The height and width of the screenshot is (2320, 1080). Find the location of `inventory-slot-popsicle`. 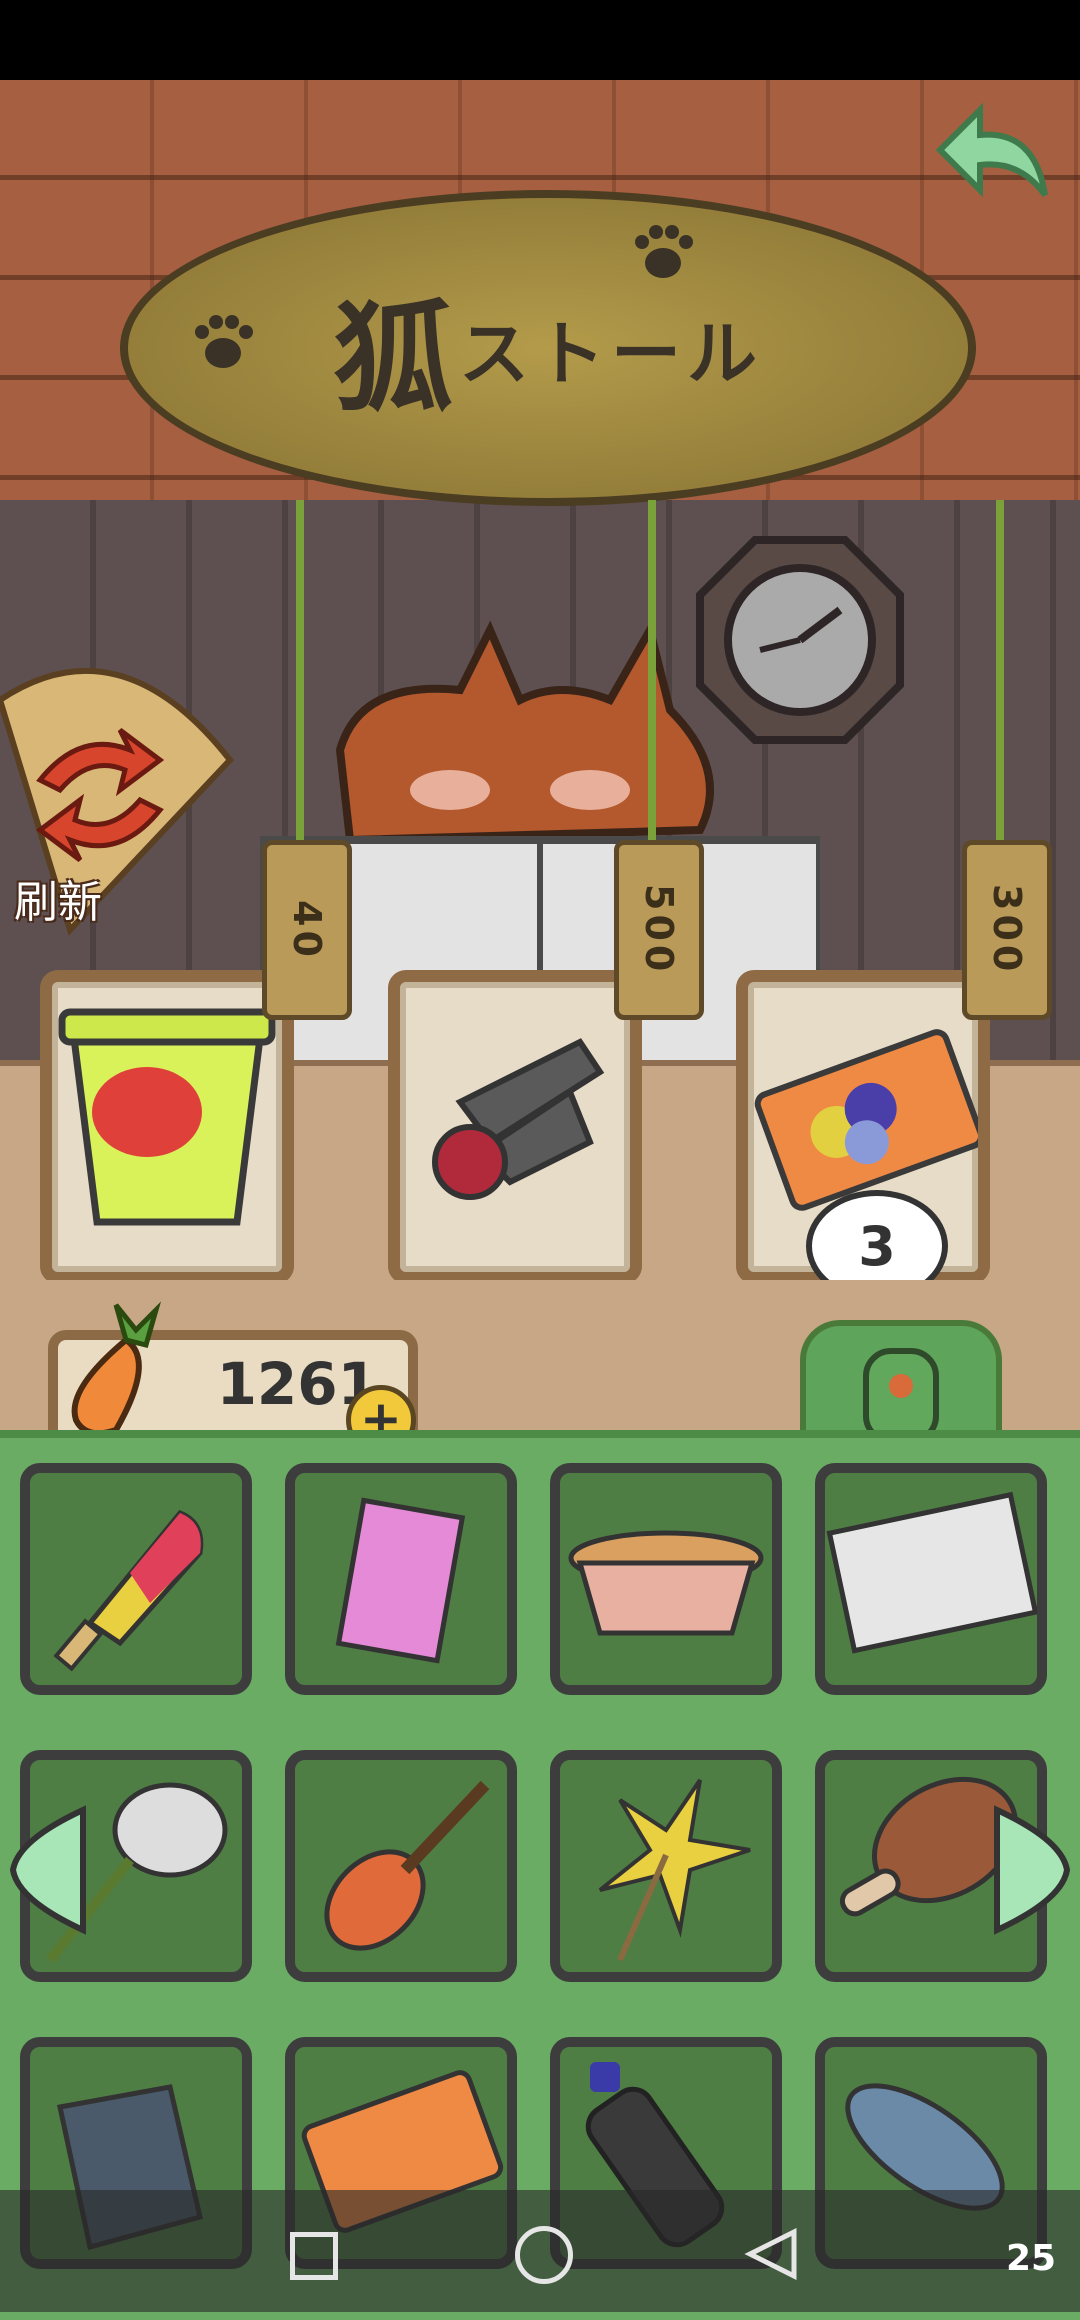

inventory-slot-popsicle is located at coordinates (136, 1579).